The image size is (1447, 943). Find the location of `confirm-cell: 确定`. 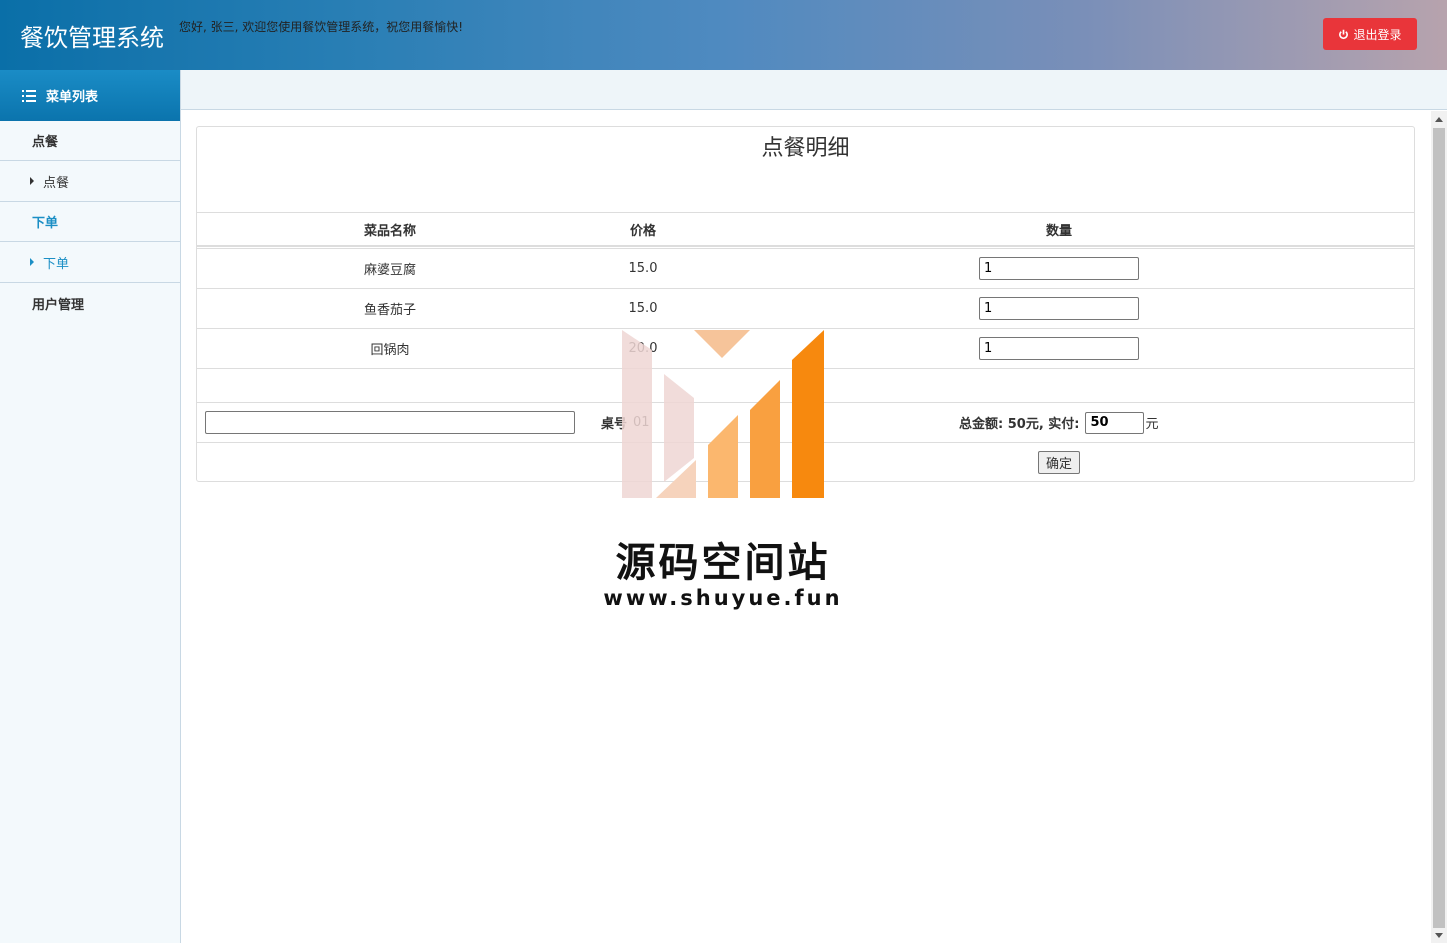

confirm-cell: 确定 is located at coordinates (1059, 462).